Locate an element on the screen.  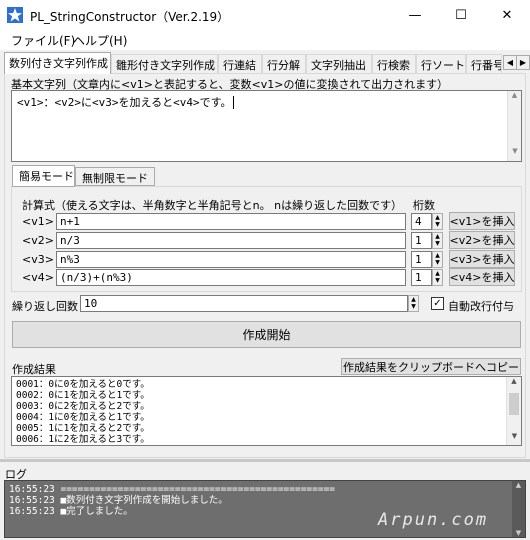
minimize-icon: — is located at coordinates (415, 15).